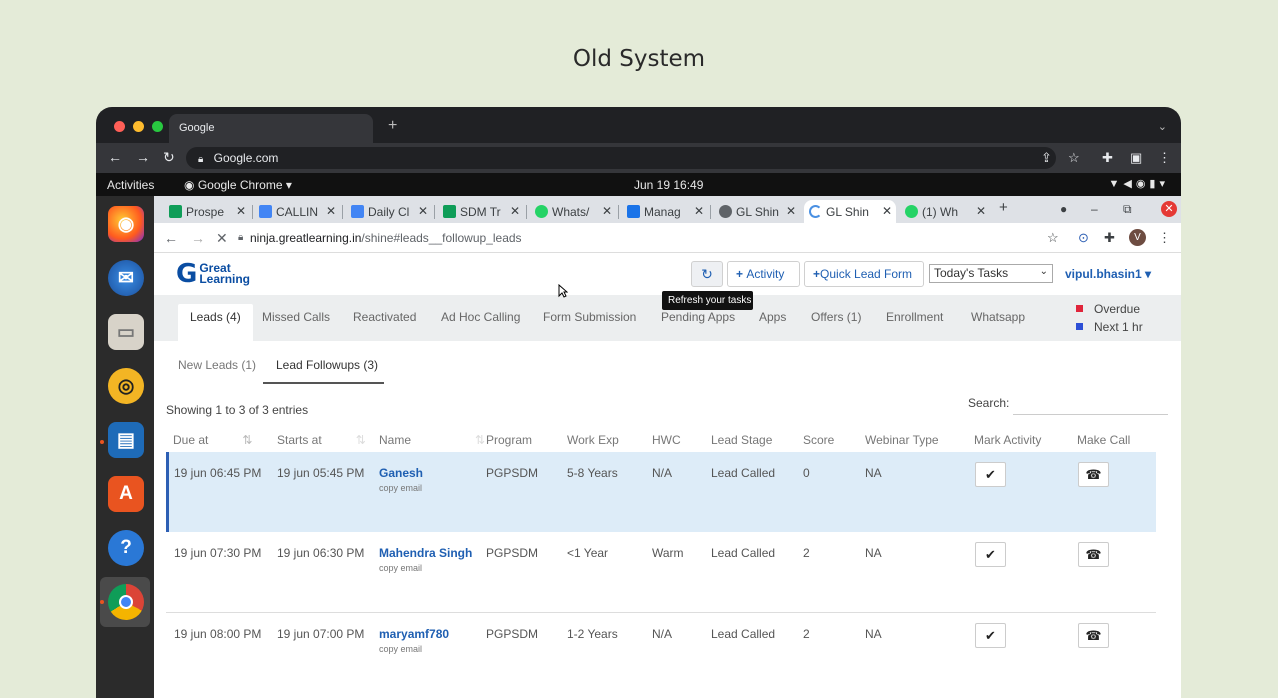 Image resolution: width=1278 pixels, height=698 pixels. I want to click on activities-button: Activities, so click(130, 185).